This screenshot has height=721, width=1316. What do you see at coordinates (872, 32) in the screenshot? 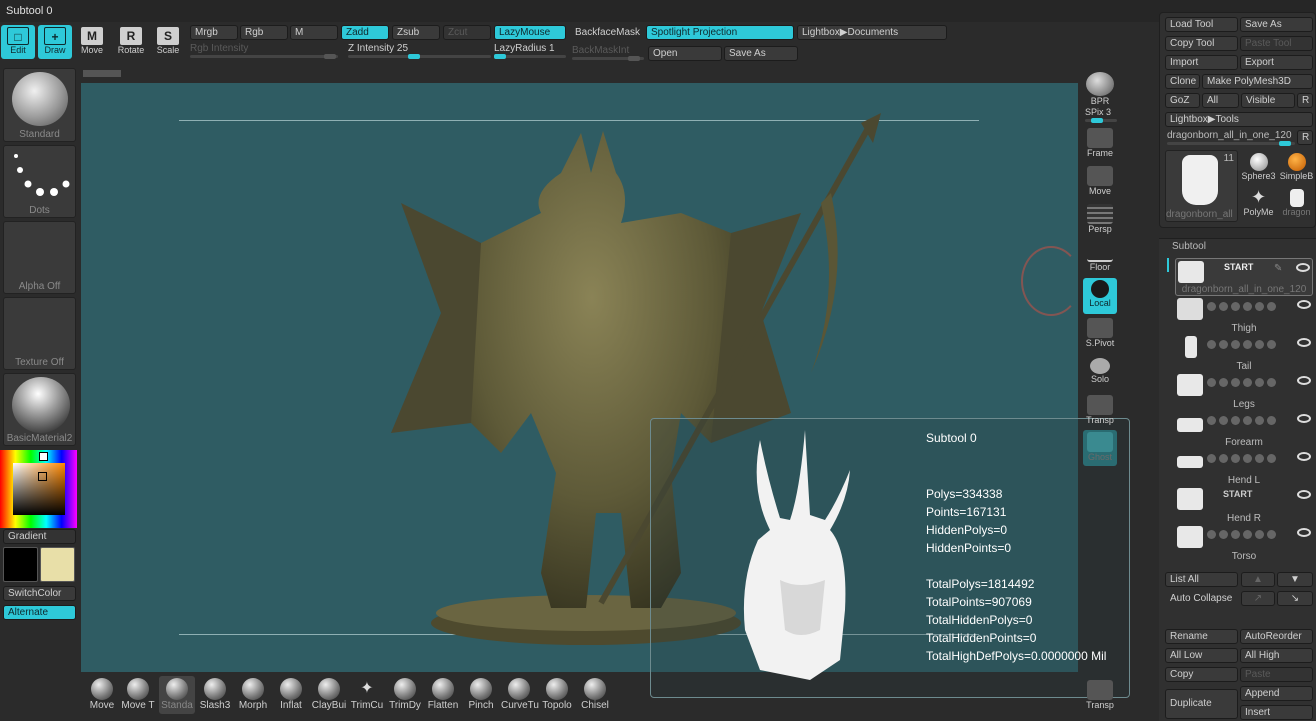
I see `lightbox-documents-button: Lightbox▶Documents` at bounding box center [872, 32].